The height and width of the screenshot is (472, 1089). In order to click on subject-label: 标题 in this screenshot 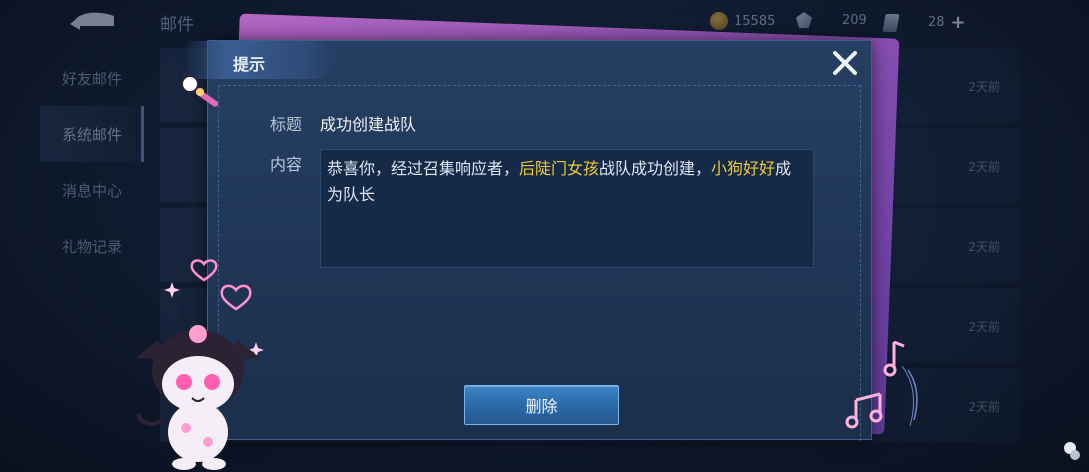, I will do `click(286, 124)`.